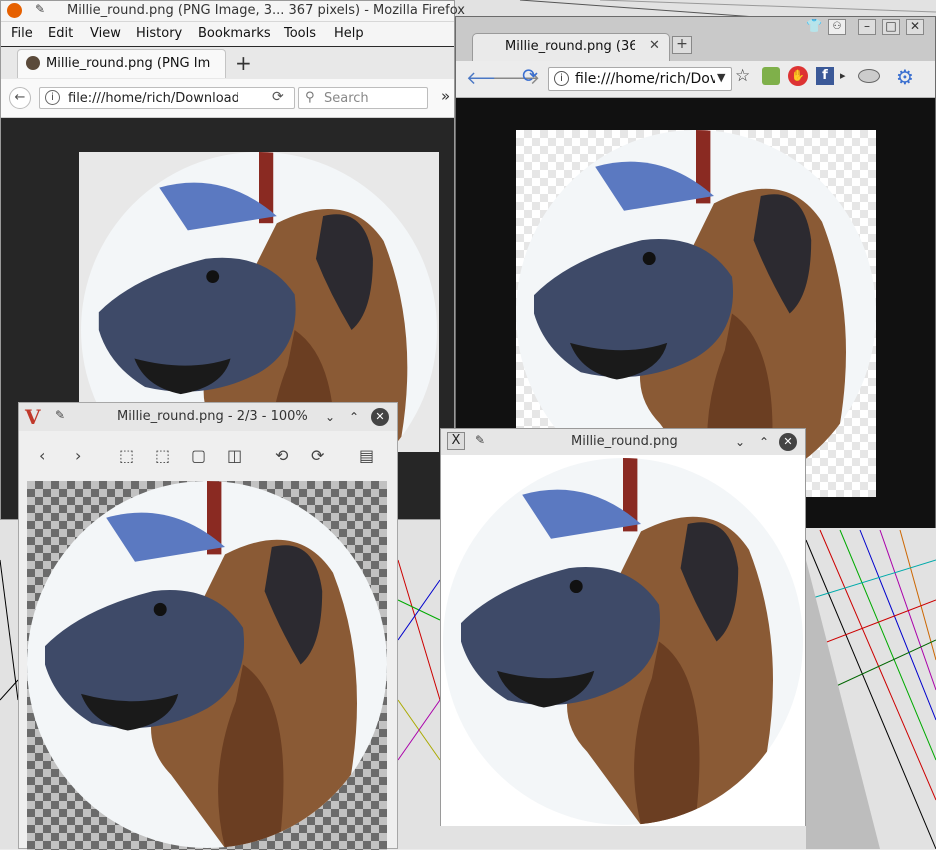 This screenshot has height=850, width=936. Describe the element at coordinates (234, 33) in the screenshot. I see `menu-bookmarks: Bookmarks` at that location.